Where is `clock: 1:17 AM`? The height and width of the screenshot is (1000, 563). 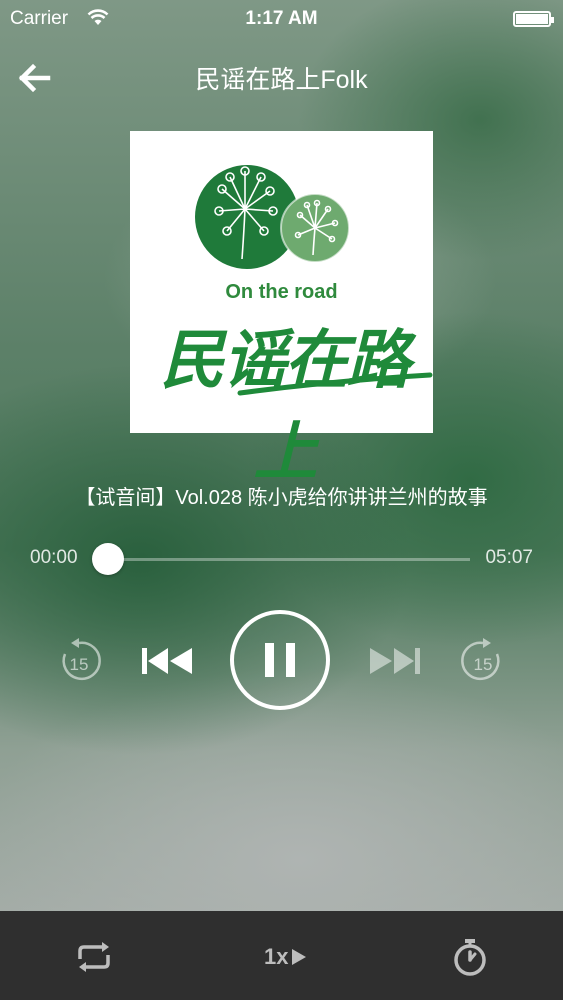 clock: 1:17 AM is located at coordinates (281, 18).